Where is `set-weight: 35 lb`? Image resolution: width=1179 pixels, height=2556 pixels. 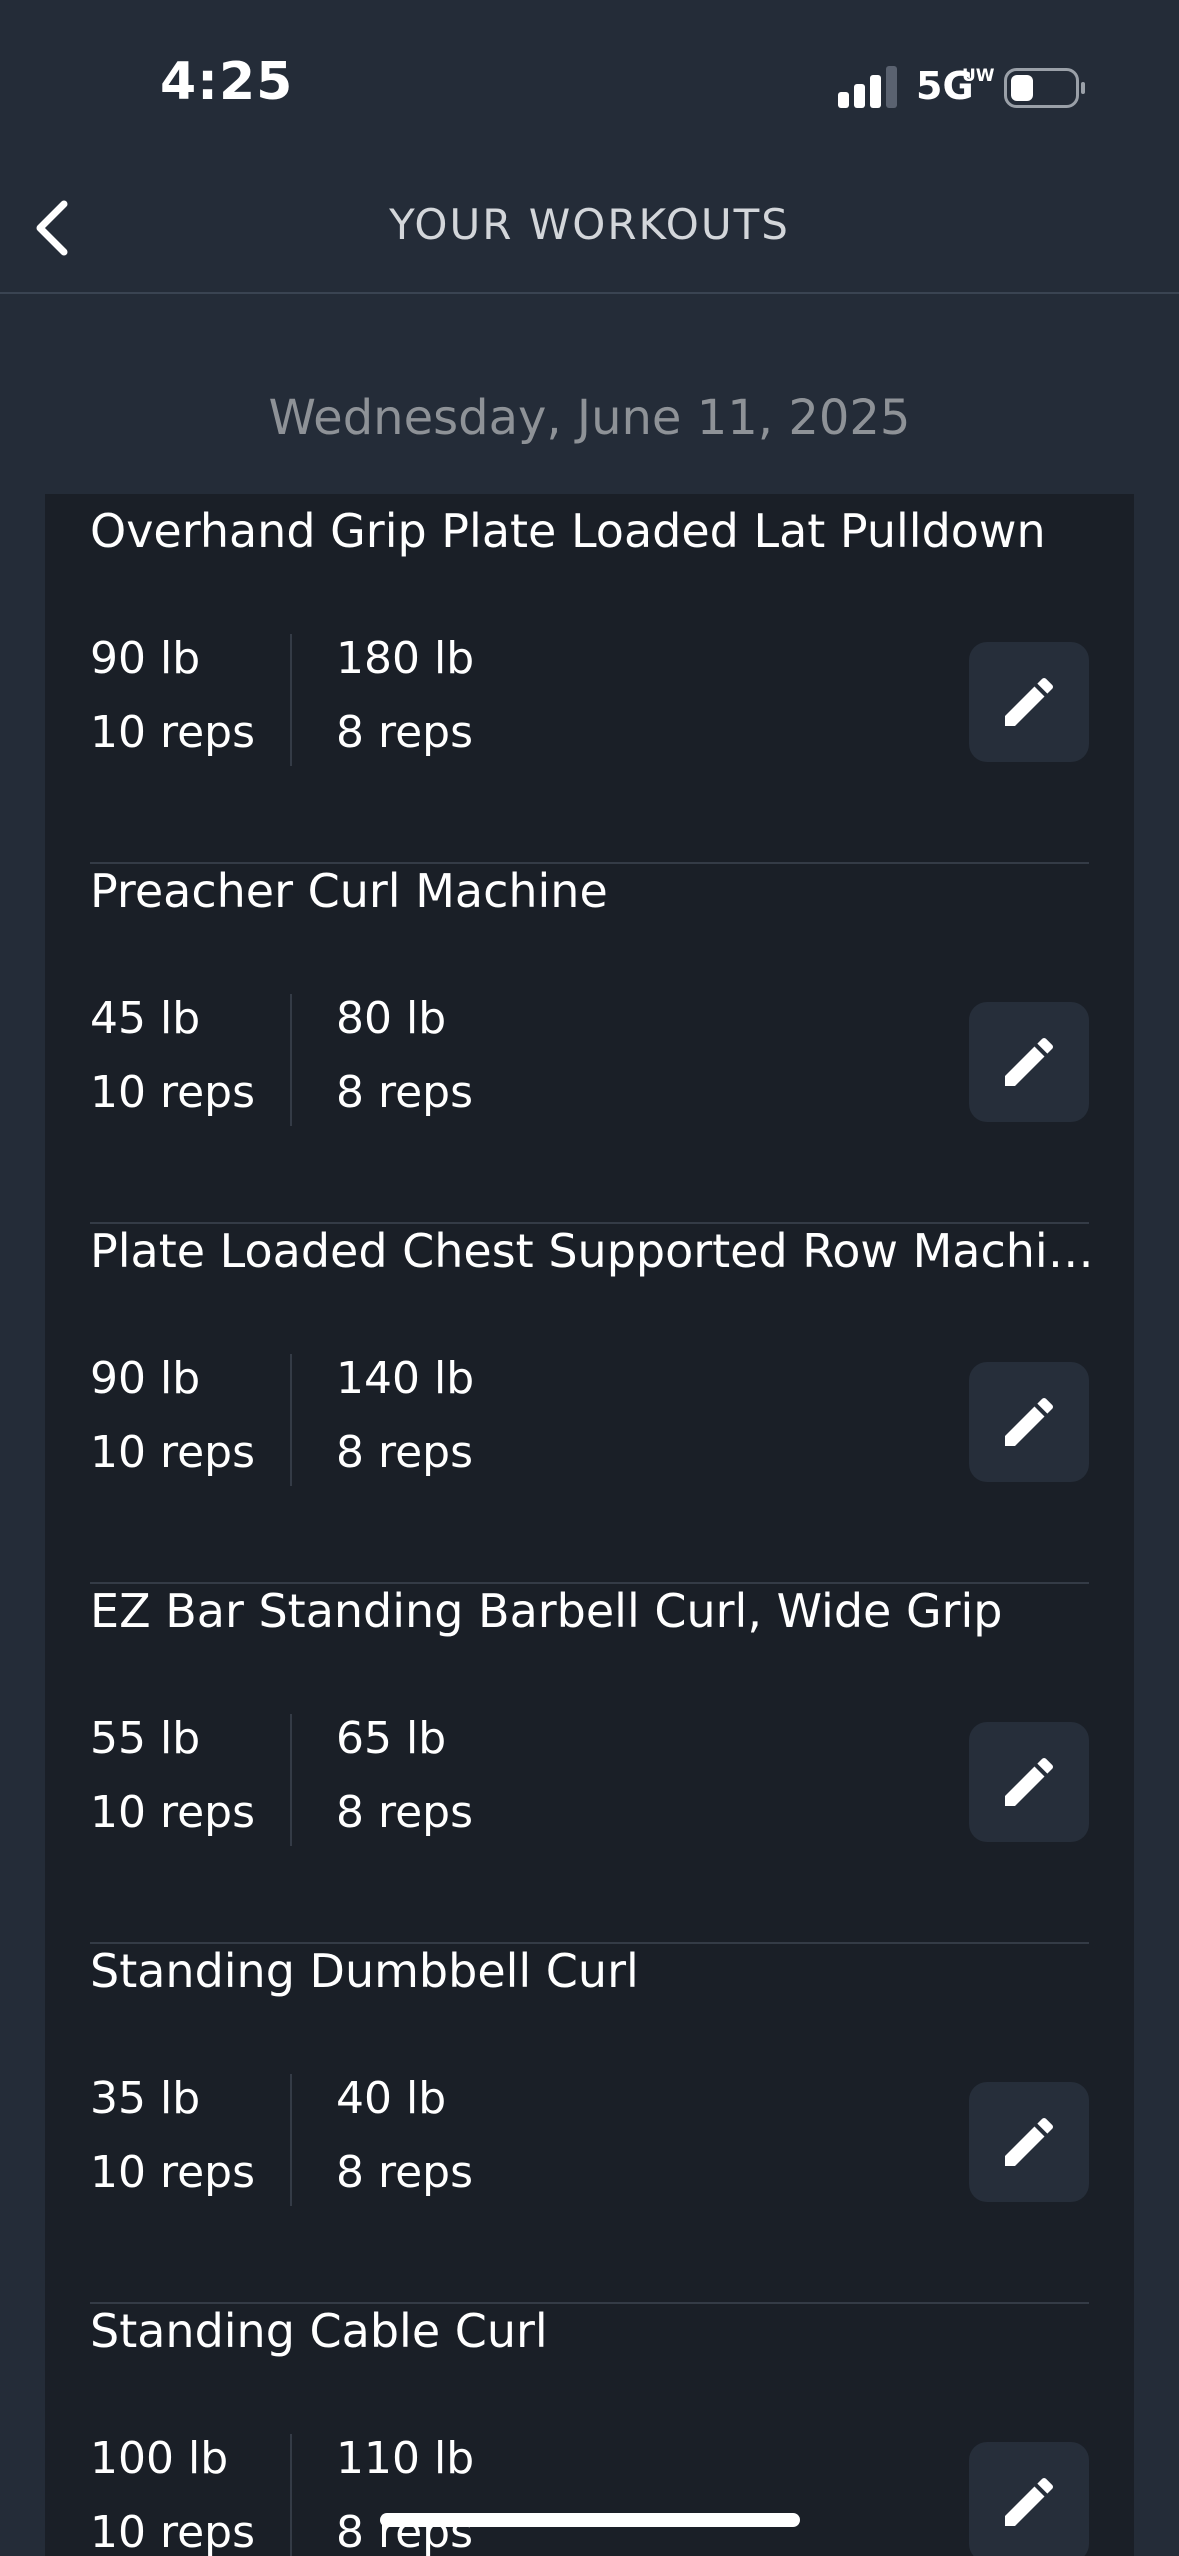 set-weight: 35 lb is located at coordinates (145, 2098).